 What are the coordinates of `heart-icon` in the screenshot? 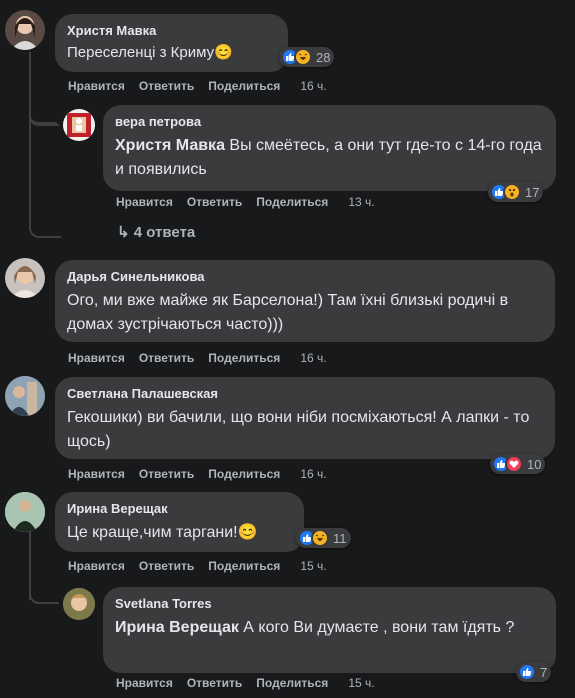 It's located at (514, 464).